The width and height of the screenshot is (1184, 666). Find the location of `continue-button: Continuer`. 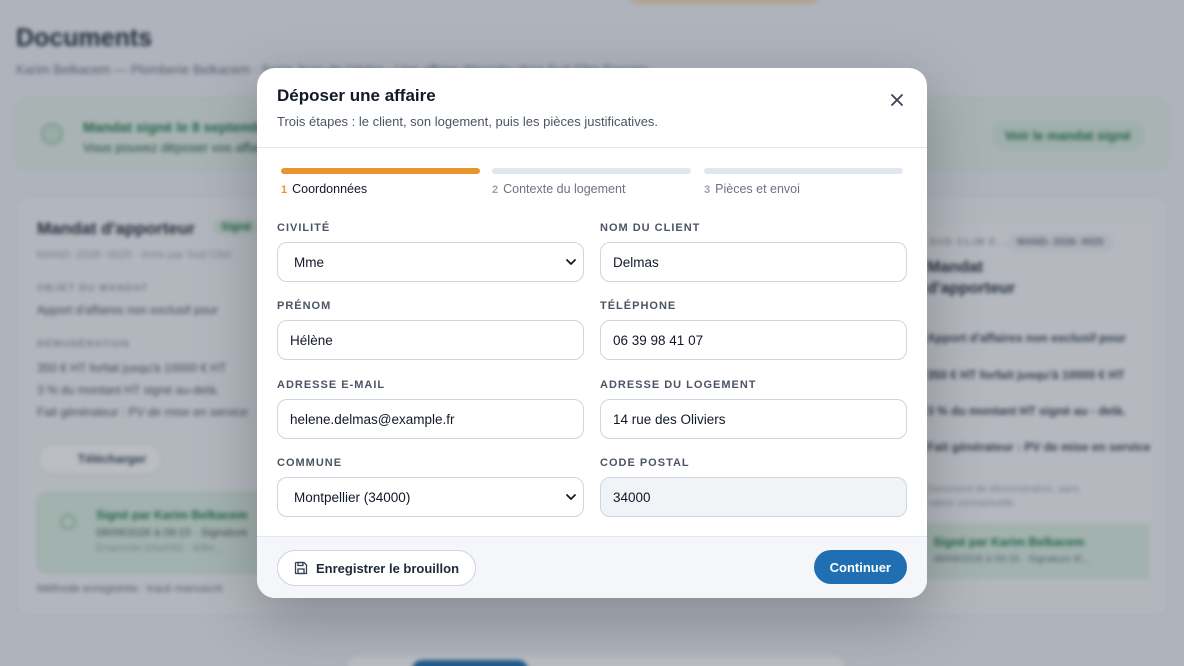

continue-button: Continuer is located at coordinates (860, 567).